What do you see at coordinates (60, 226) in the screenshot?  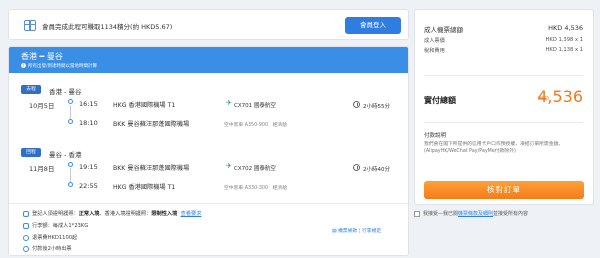 I see `baggage-text: 行李額：每成人1*23KG` at bounding box center [60, 226].